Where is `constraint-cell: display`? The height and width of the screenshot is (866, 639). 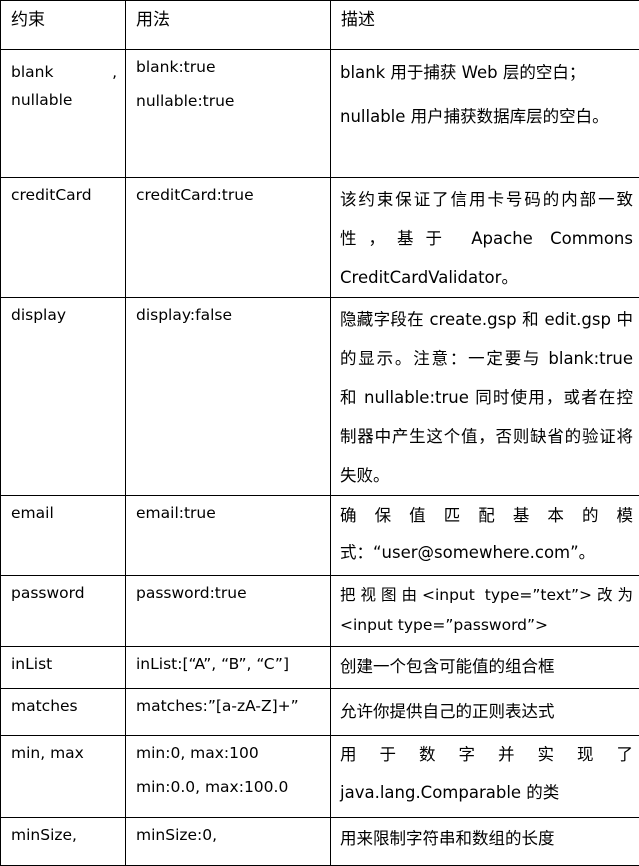
constraint-cell: display is located at coordinates (63, 397).